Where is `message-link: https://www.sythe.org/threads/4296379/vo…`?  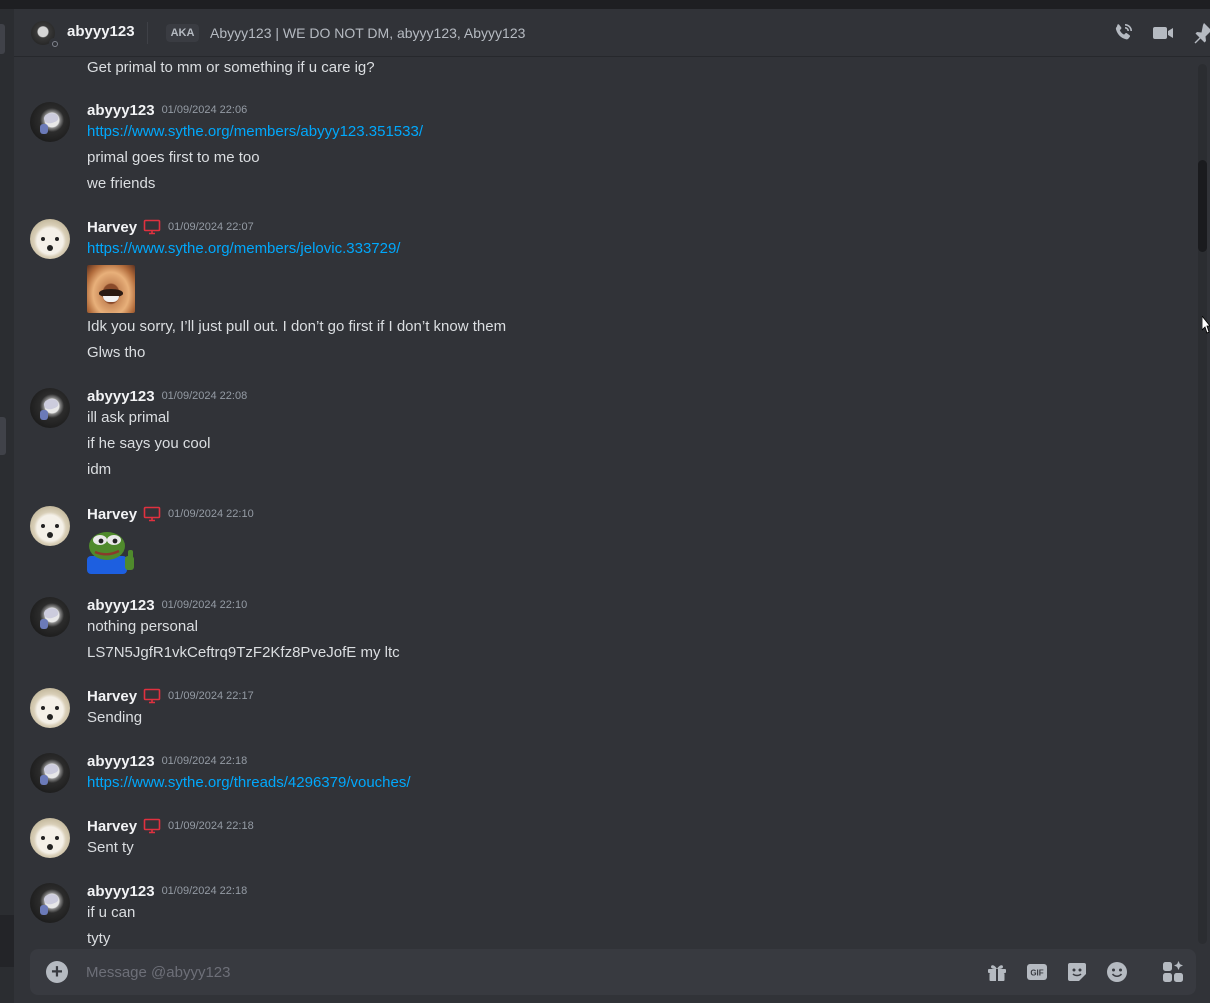
message-link: https://www.sythe.org/threads/4296379/vo… is located at coordinates (249, 783).